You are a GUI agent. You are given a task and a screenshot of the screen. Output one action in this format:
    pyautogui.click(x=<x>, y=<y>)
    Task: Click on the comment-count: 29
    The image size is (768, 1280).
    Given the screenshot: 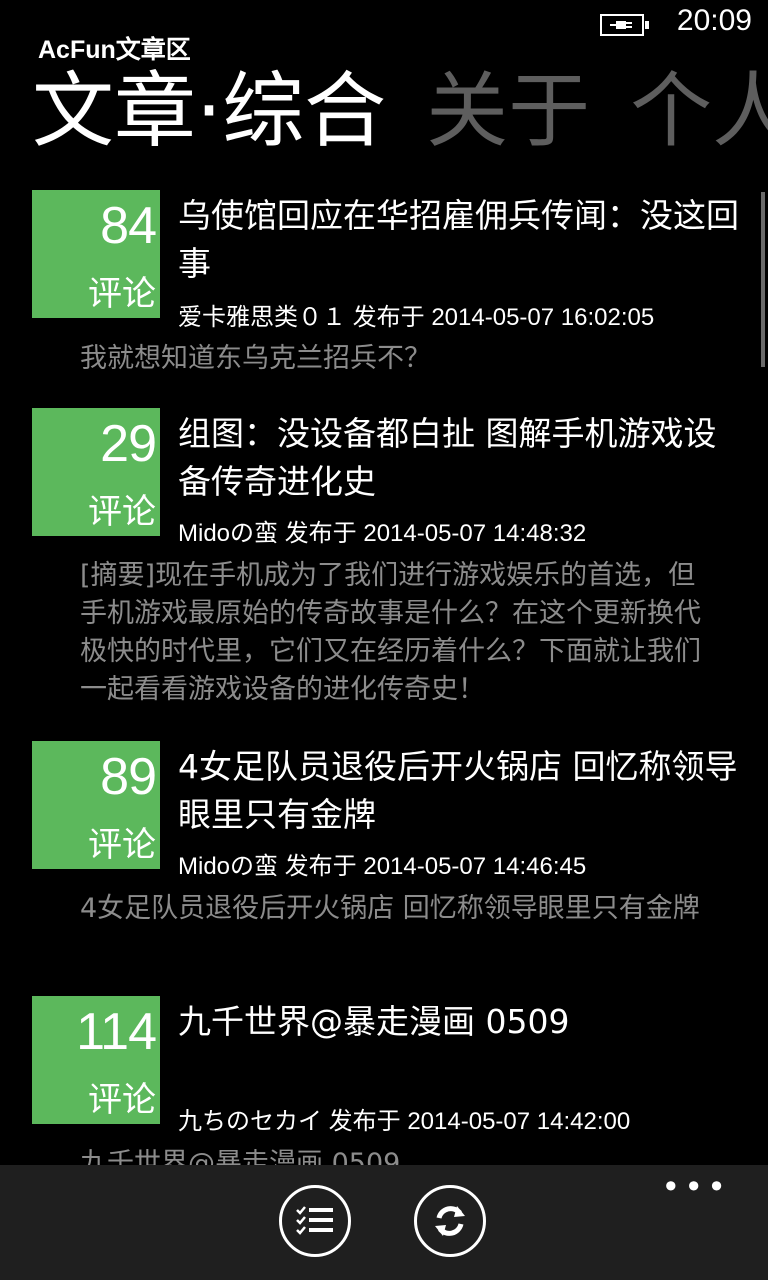 What is the action you would take?
    pyautogui.click(x=128, y=444)
    